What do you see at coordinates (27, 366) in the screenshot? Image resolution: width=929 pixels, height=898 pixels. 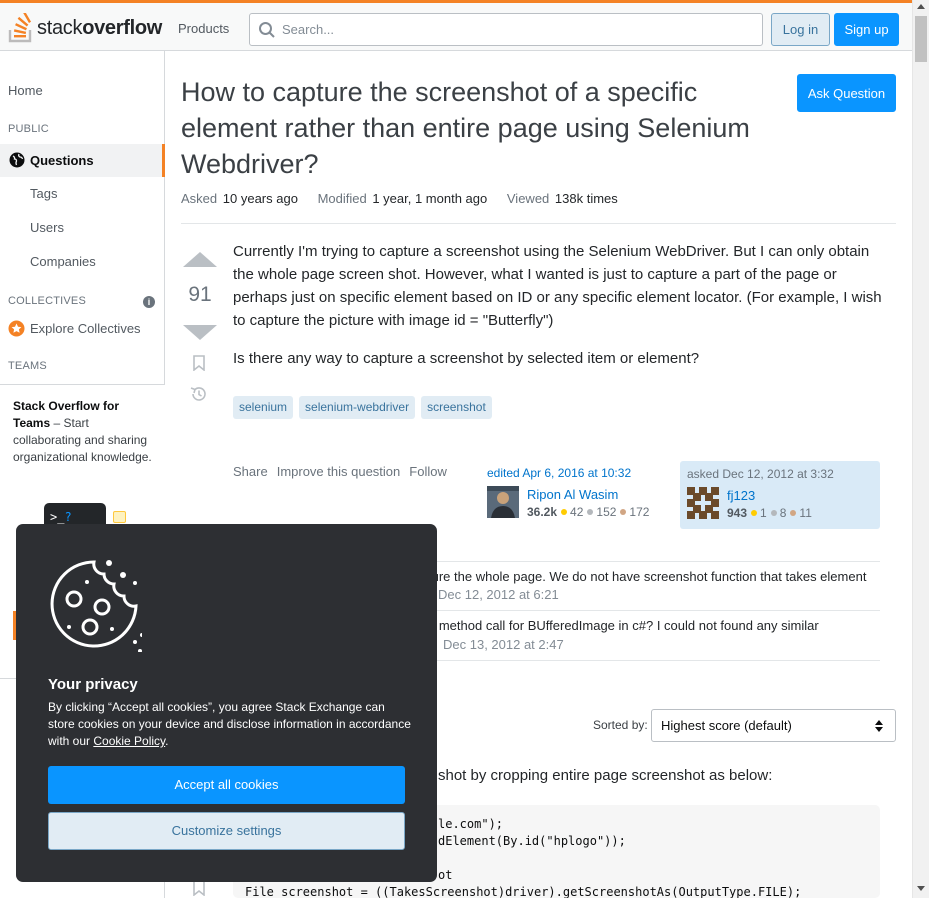 I see `sidebar-heading-teams: TEAMS` at bounding box center [27, 366].